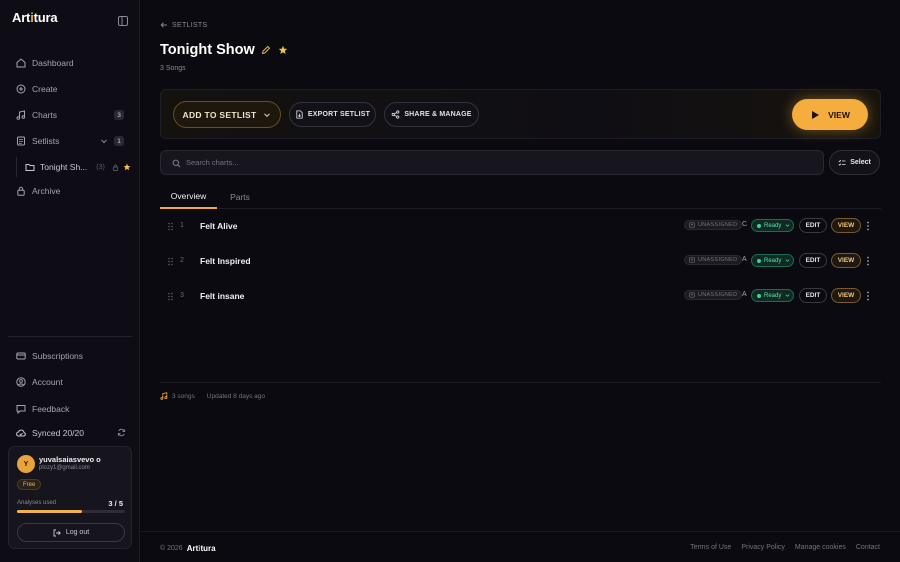 This screenshot has height=562, width=900. I want to click on setlist-icon, so click(21, 141).